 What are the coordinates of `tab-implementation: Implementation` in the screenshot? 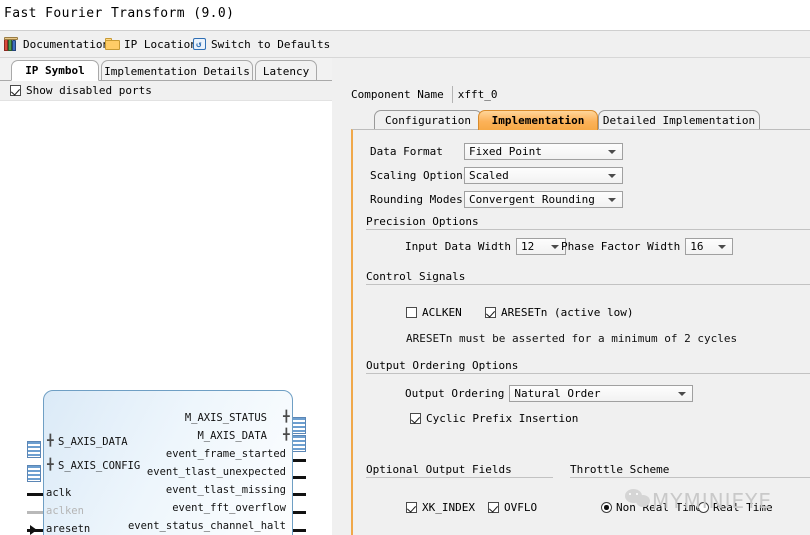 It's located at (538, 120).